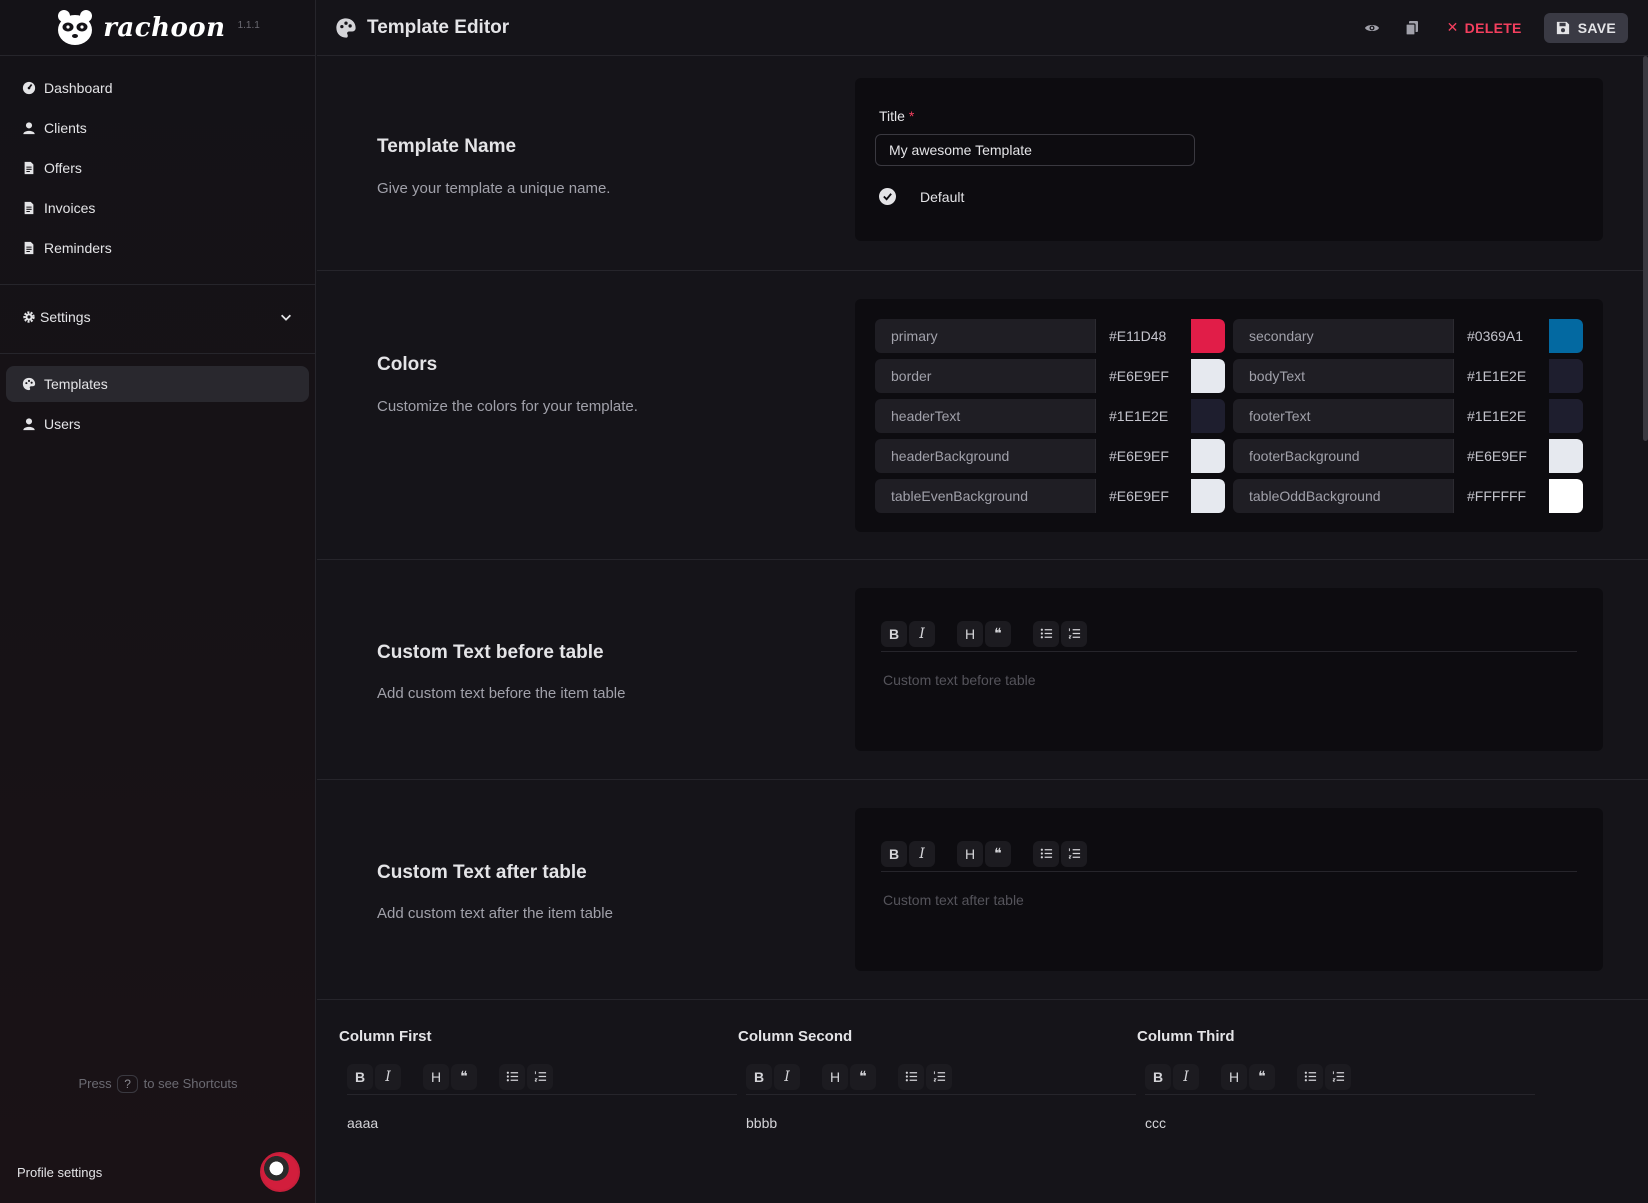  I want to click on color-row-tableOddBackground: tableOddBackground #FFFFFF, so click(1408, 496).